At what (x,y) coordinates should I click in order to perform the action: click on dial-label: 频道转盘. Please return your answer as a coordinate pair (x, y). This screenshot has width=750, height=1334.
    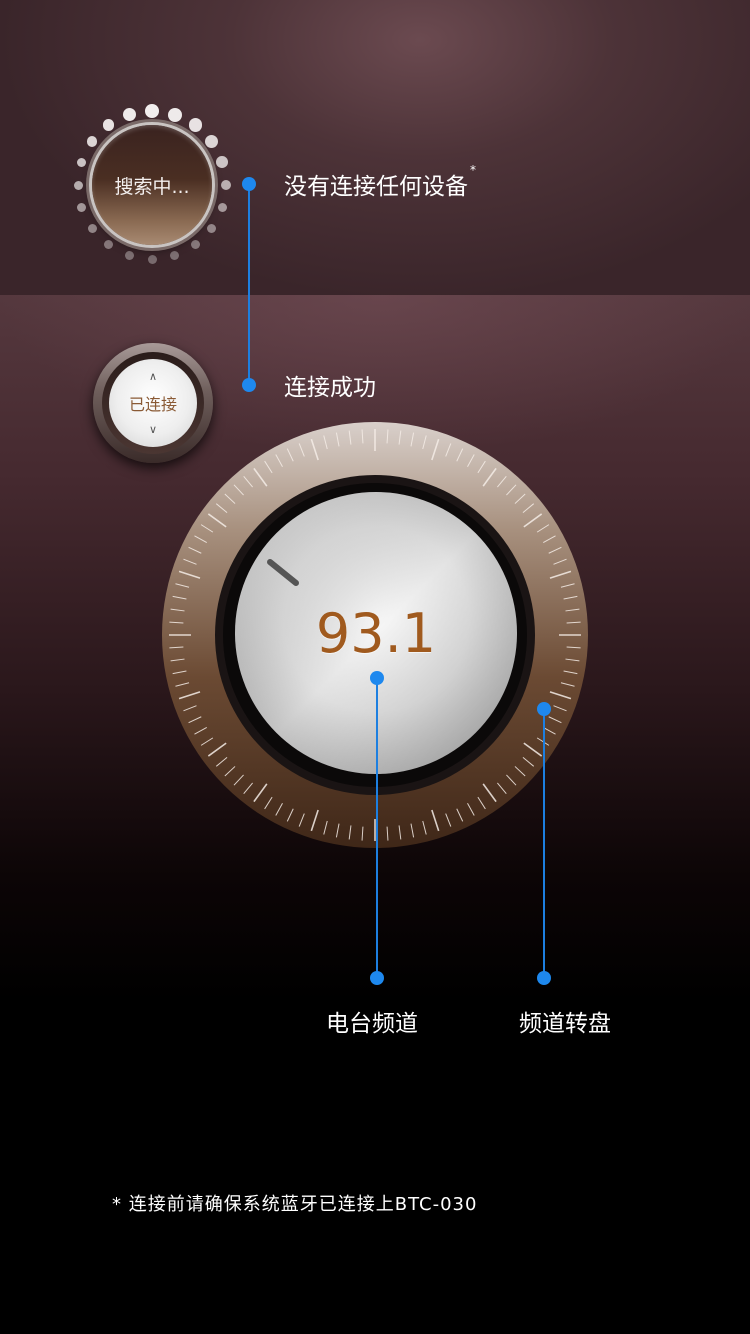
    Looking at the image, I should click on (565, 1024).